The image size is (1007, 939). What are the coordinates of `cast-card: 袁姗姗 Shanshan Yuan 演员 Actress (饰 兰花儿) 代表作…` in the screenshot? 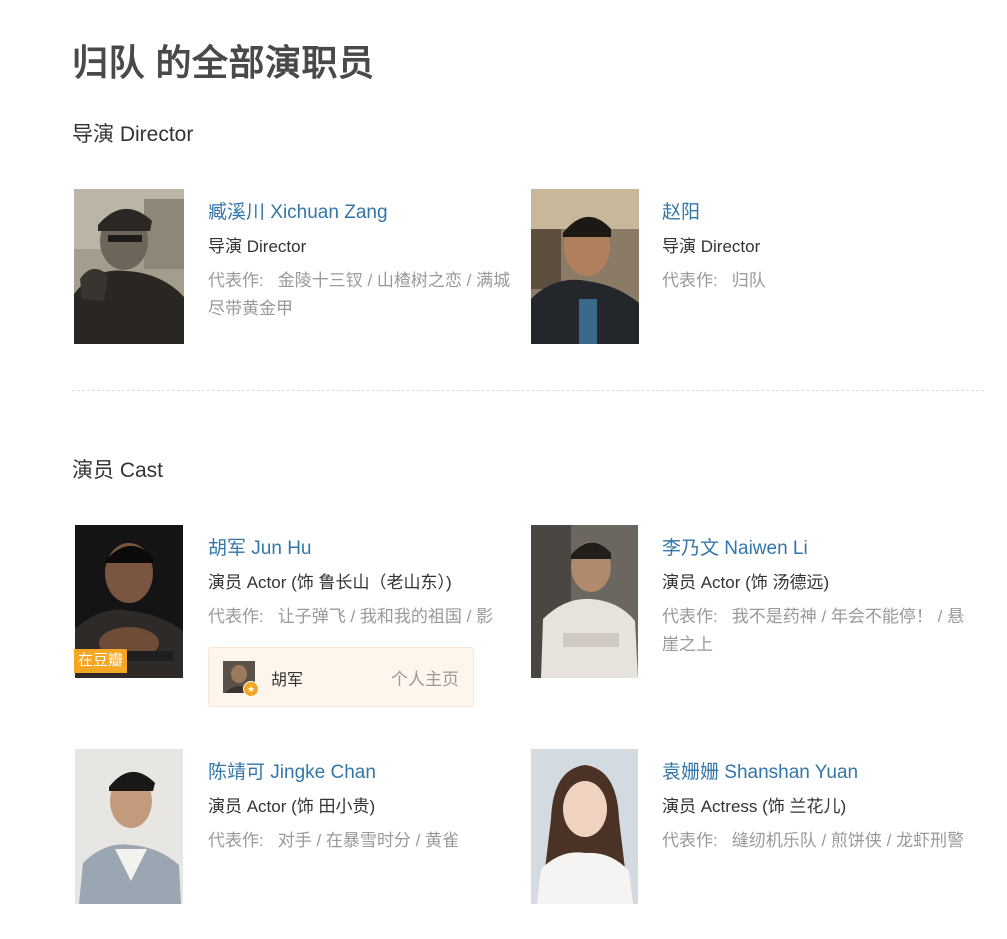 It's located at (756, 844).